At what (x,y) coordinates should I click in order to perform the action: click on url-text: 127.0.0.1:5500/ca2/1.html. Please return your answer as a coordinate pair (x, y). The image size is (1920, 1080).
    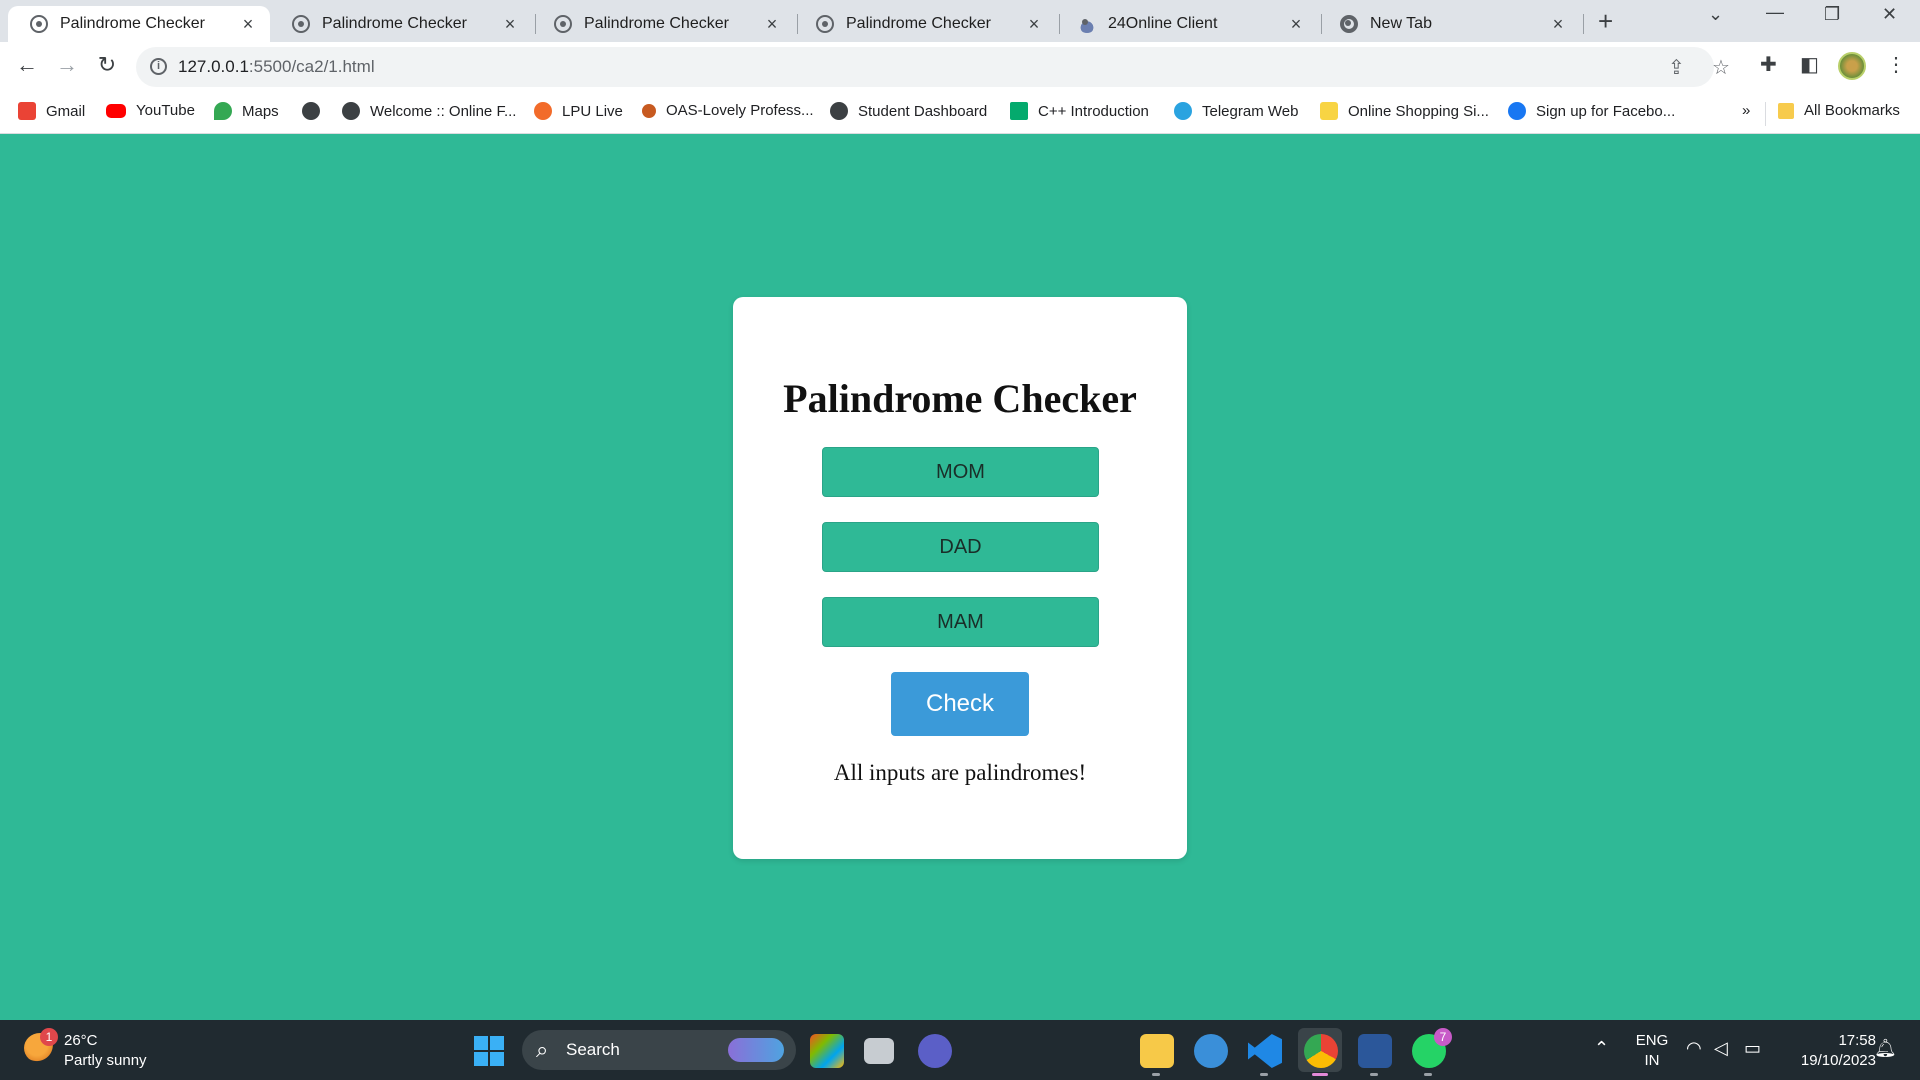
    Looking at the image, I should click on (276, 67).